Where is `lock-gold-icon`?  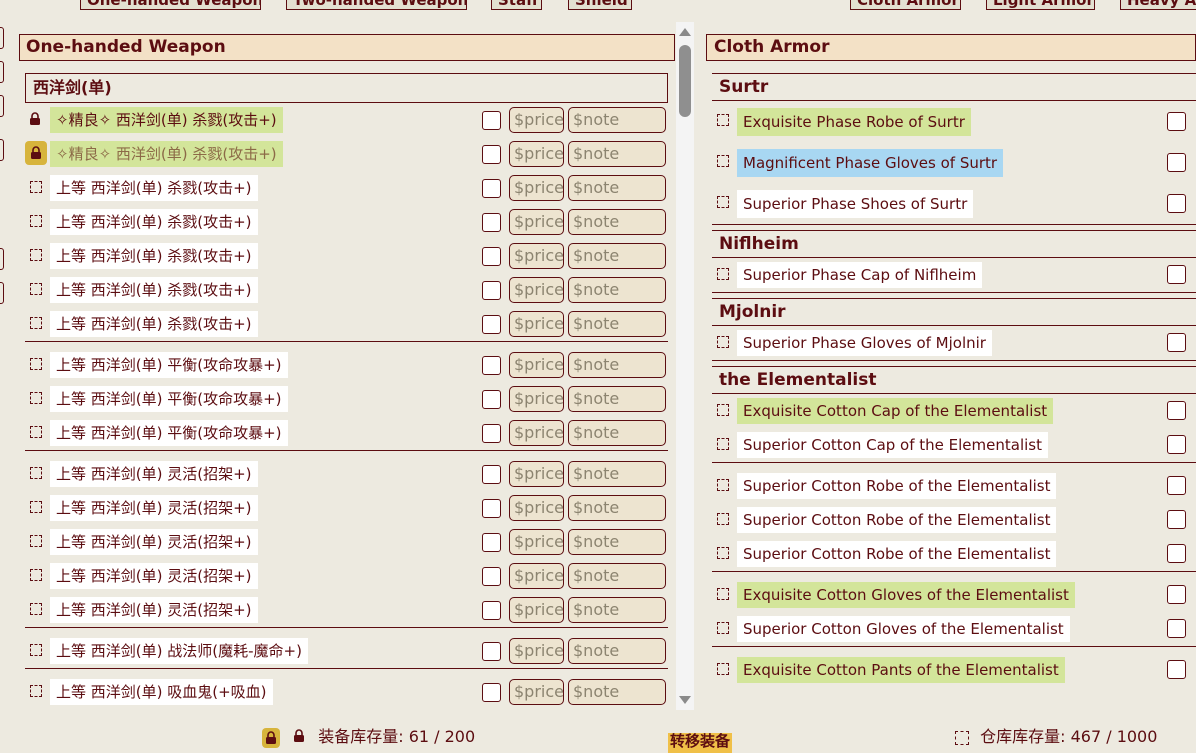
lock-gold-icon is located at coordinates (36, 153).